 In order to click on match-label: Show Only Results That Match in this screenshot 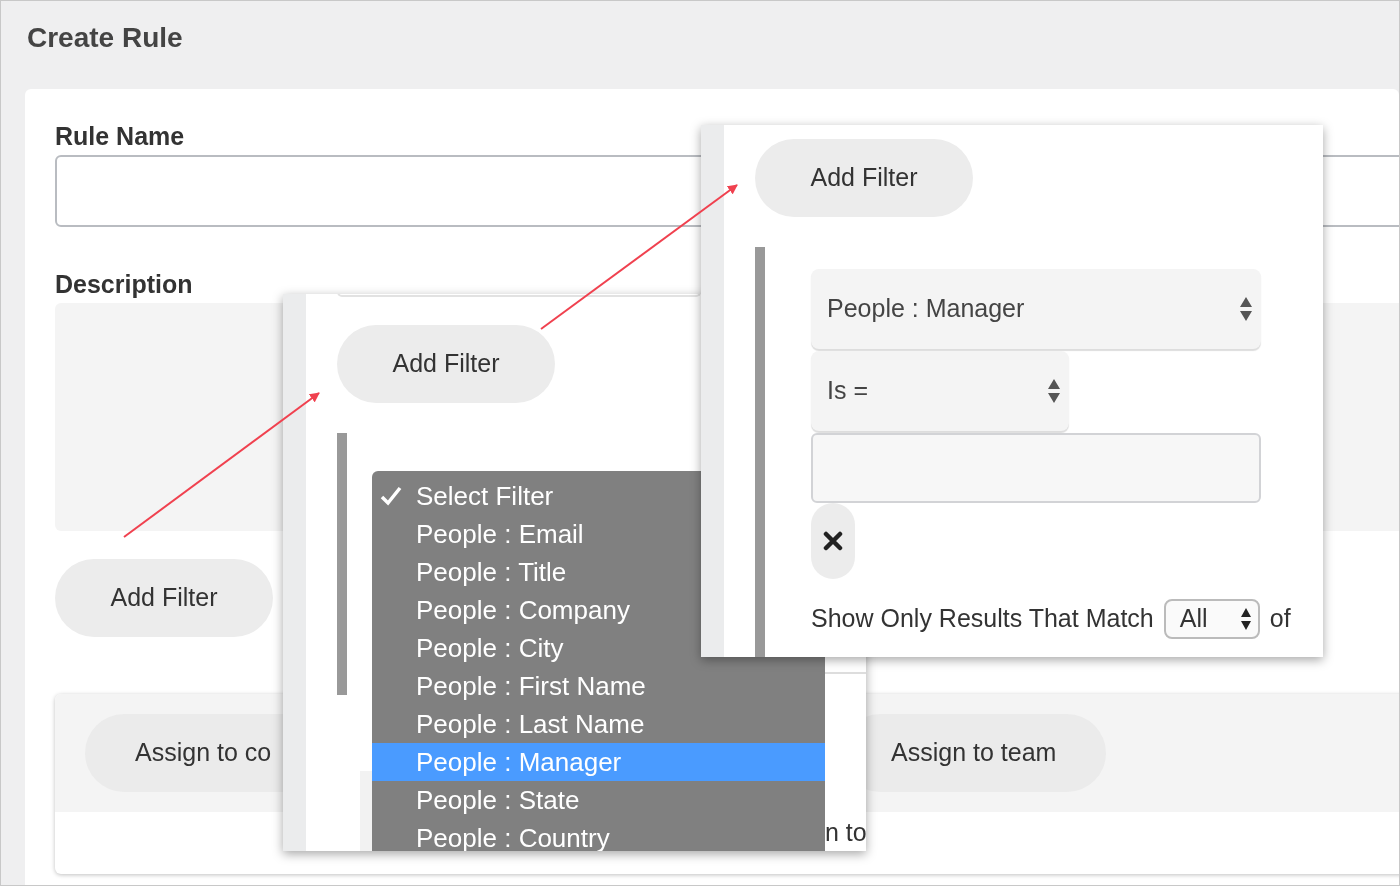, I will do `click(982, 619)`.